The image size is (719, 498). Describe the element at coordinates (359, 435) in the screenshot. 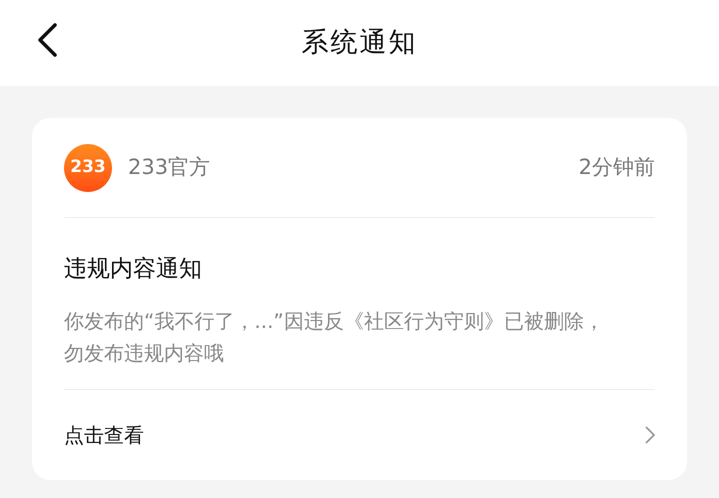

I see `view-details-link: 点击查看` at that location.